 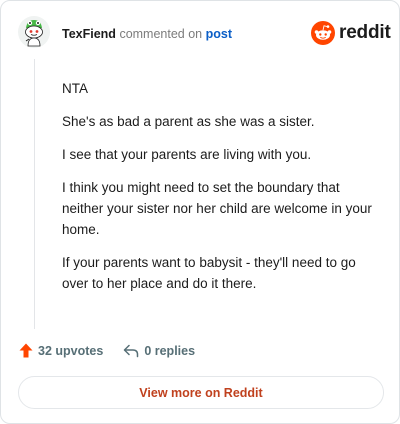 I want to click on reddit-logo: reddit, so click(x=351, y=33).